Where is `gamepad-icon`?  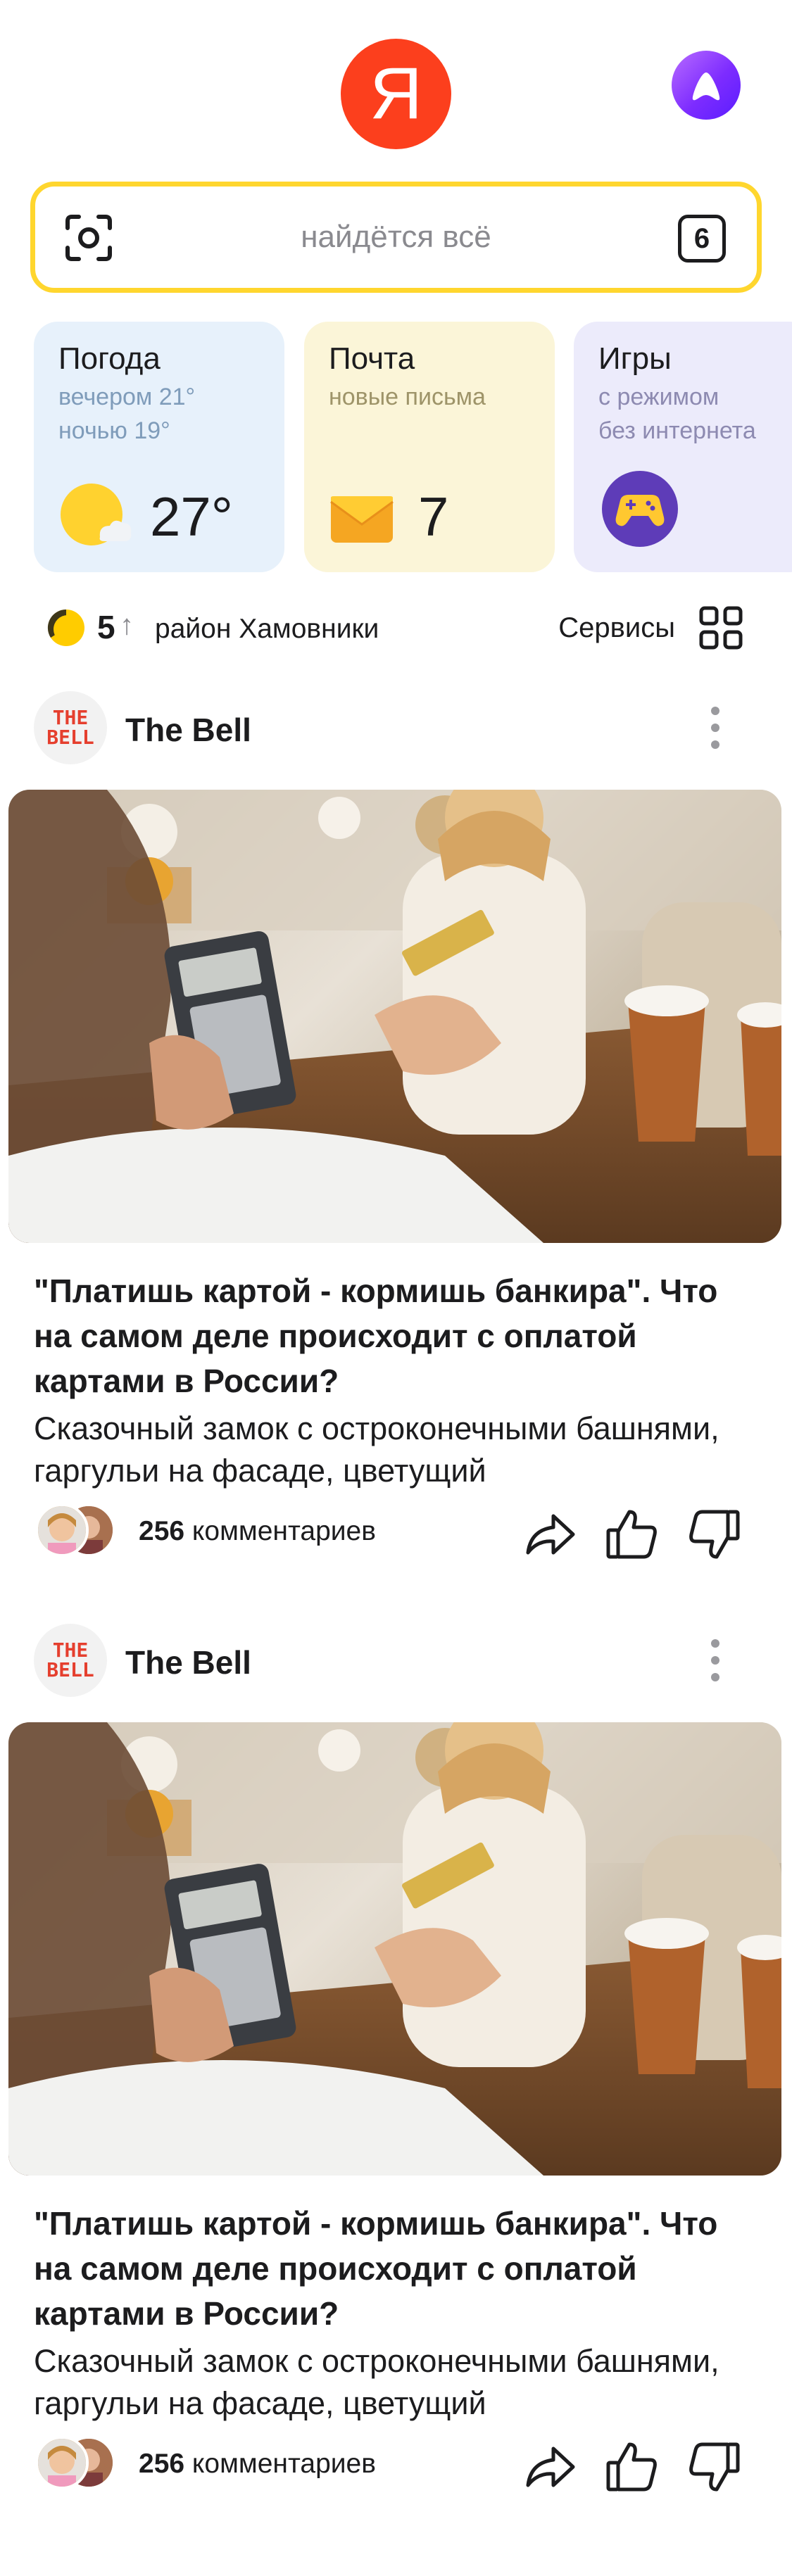
gamepad-icon is located at coordinates (640, 509).